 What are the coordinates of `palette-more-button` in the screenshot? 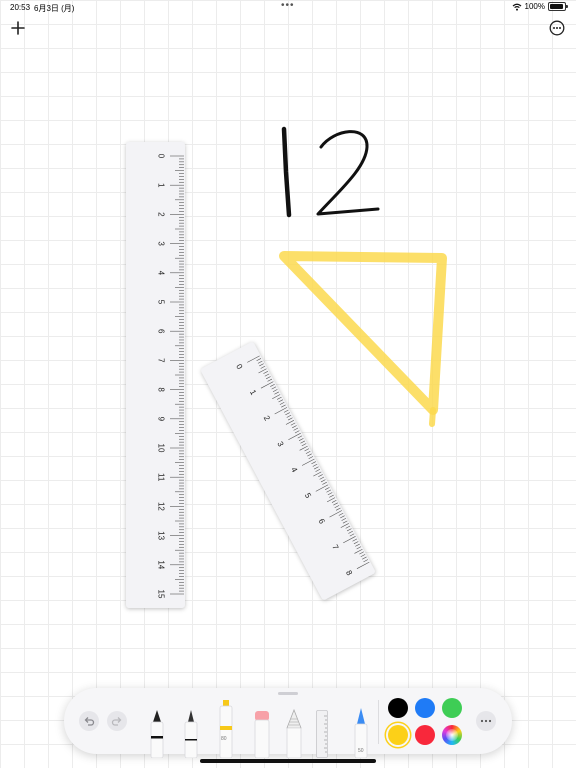 It's located at (486, 721).